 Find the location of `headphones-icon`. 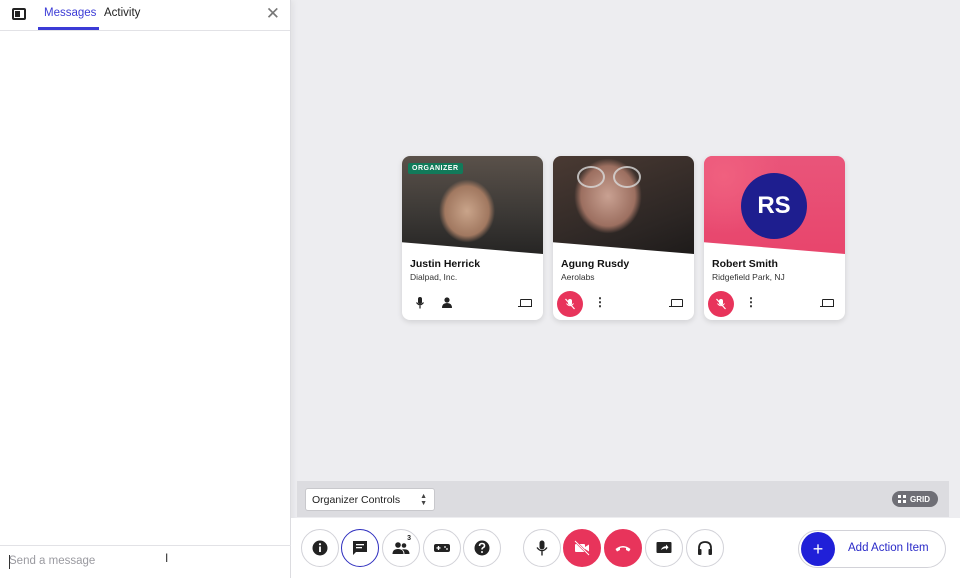

headphones-icon is located at coordinates (705, 548).